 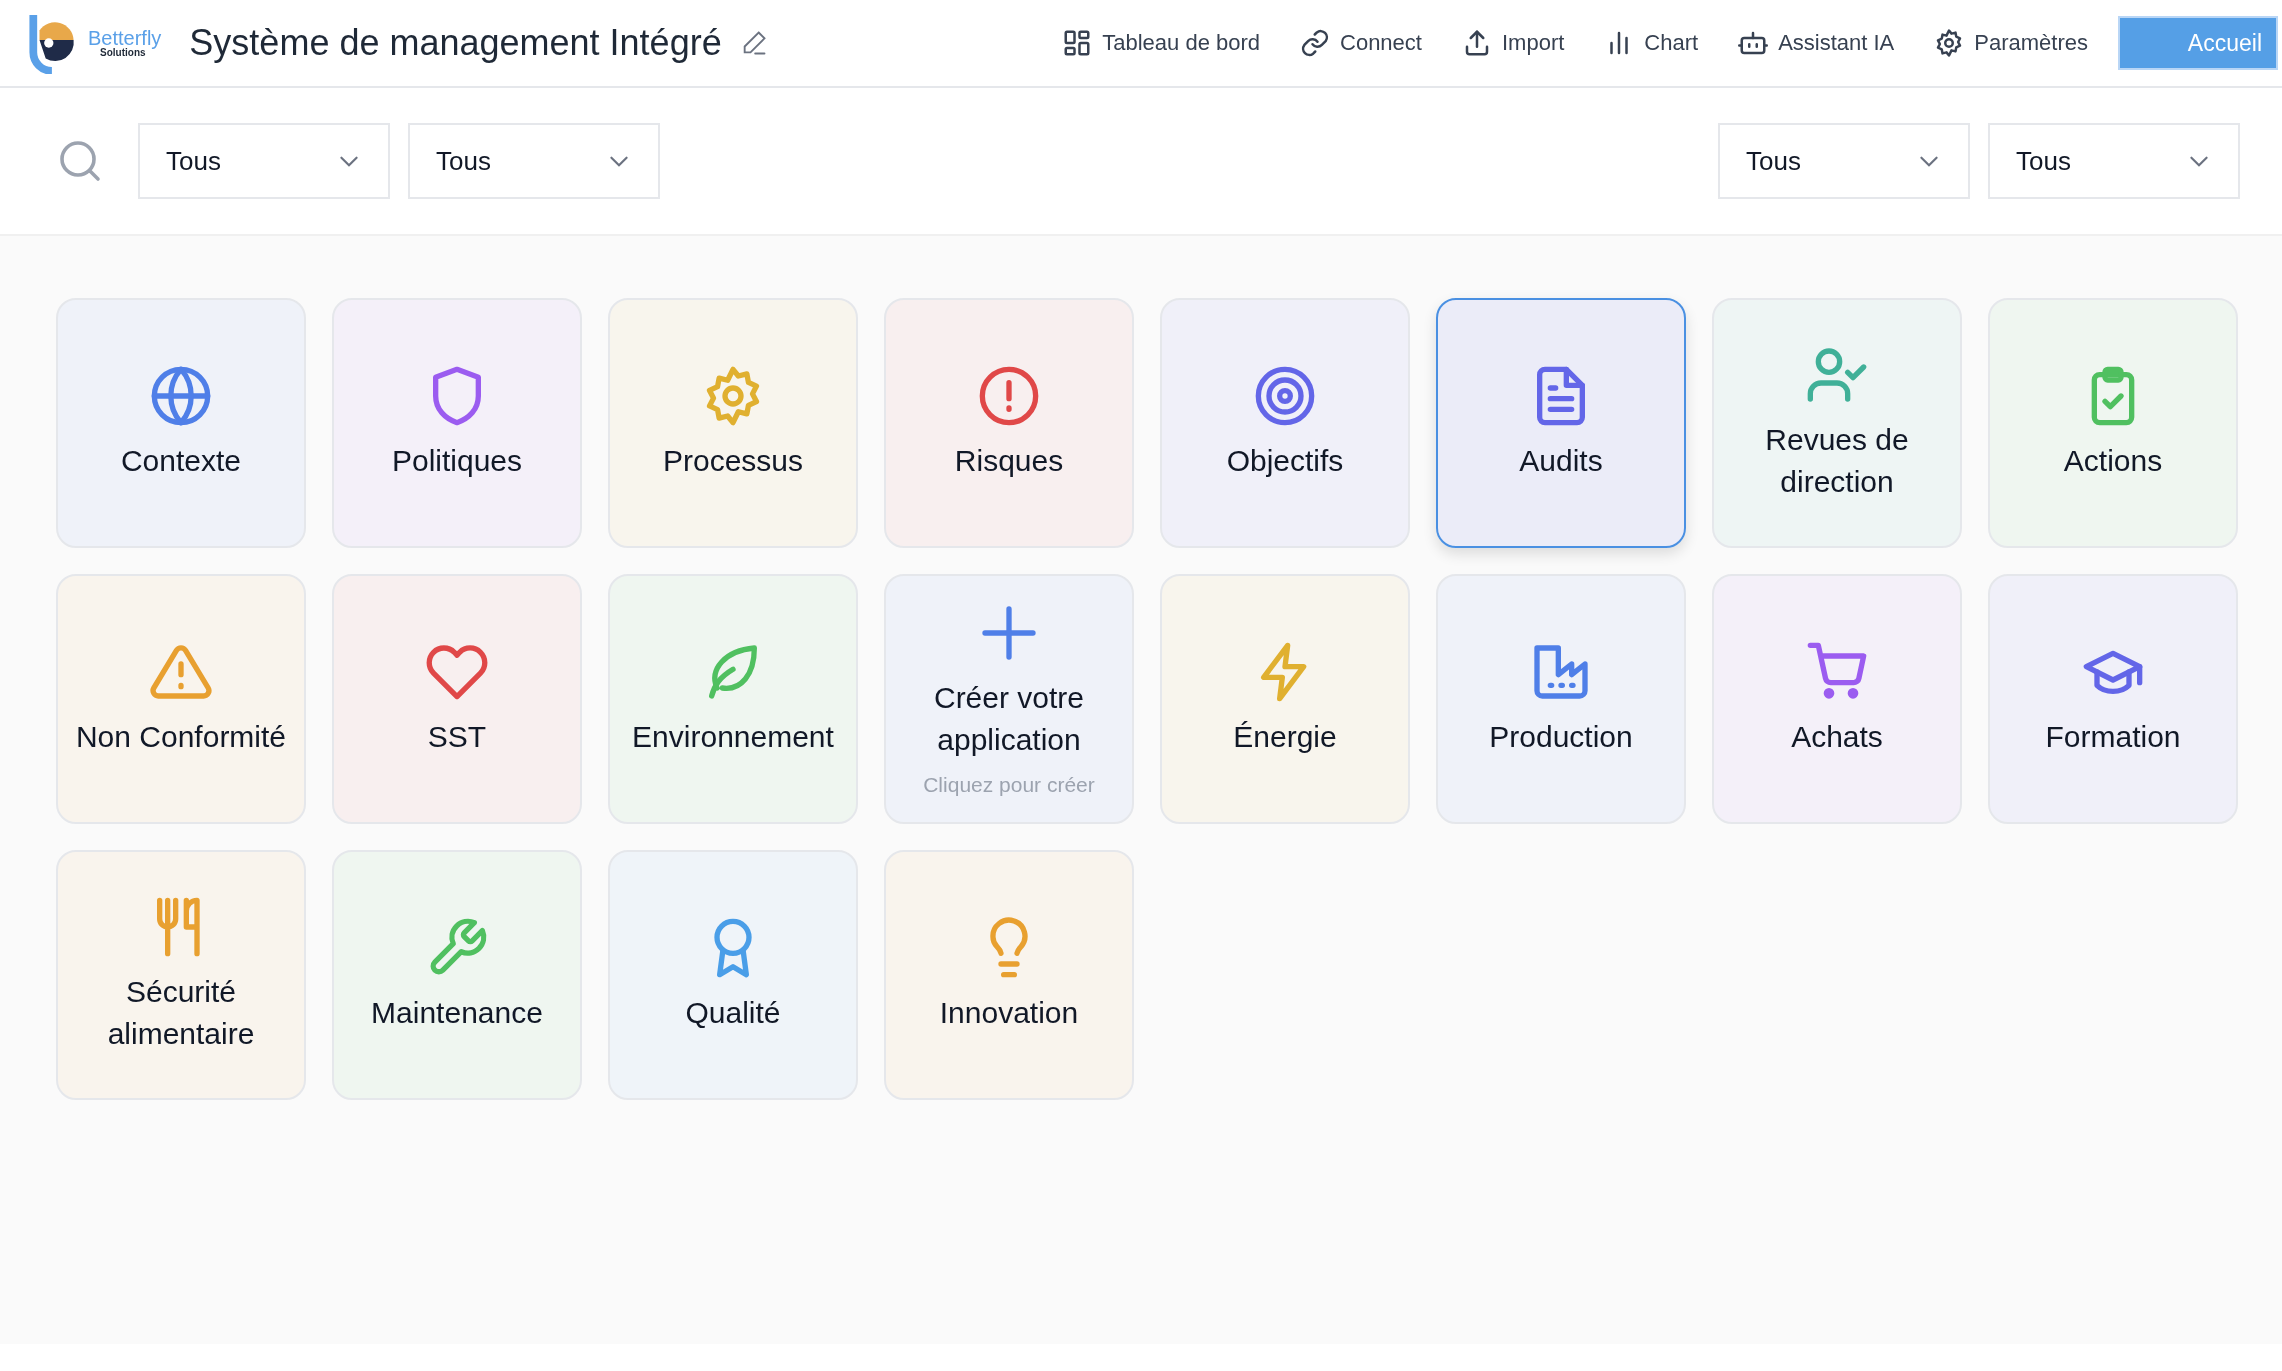 I want to click on tile-label: Processus, so click(x=733, y=461).